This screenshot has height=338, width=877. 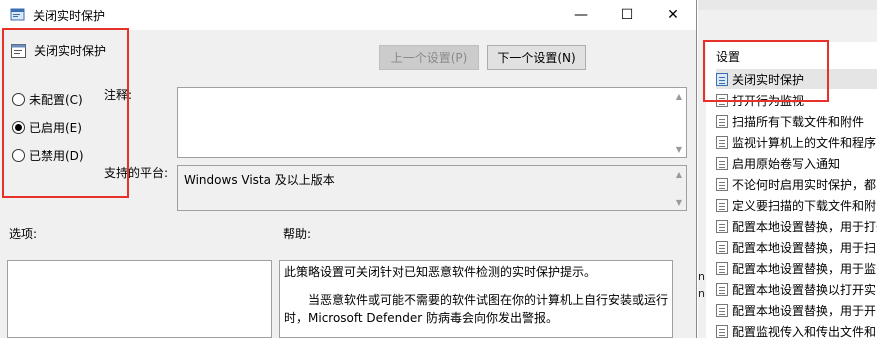 What do you see at coordinates (796, 268) in the screenshot?
I see `setting-item-9: 配置本地设置替换，用于监` at bounding box center [796, 268].